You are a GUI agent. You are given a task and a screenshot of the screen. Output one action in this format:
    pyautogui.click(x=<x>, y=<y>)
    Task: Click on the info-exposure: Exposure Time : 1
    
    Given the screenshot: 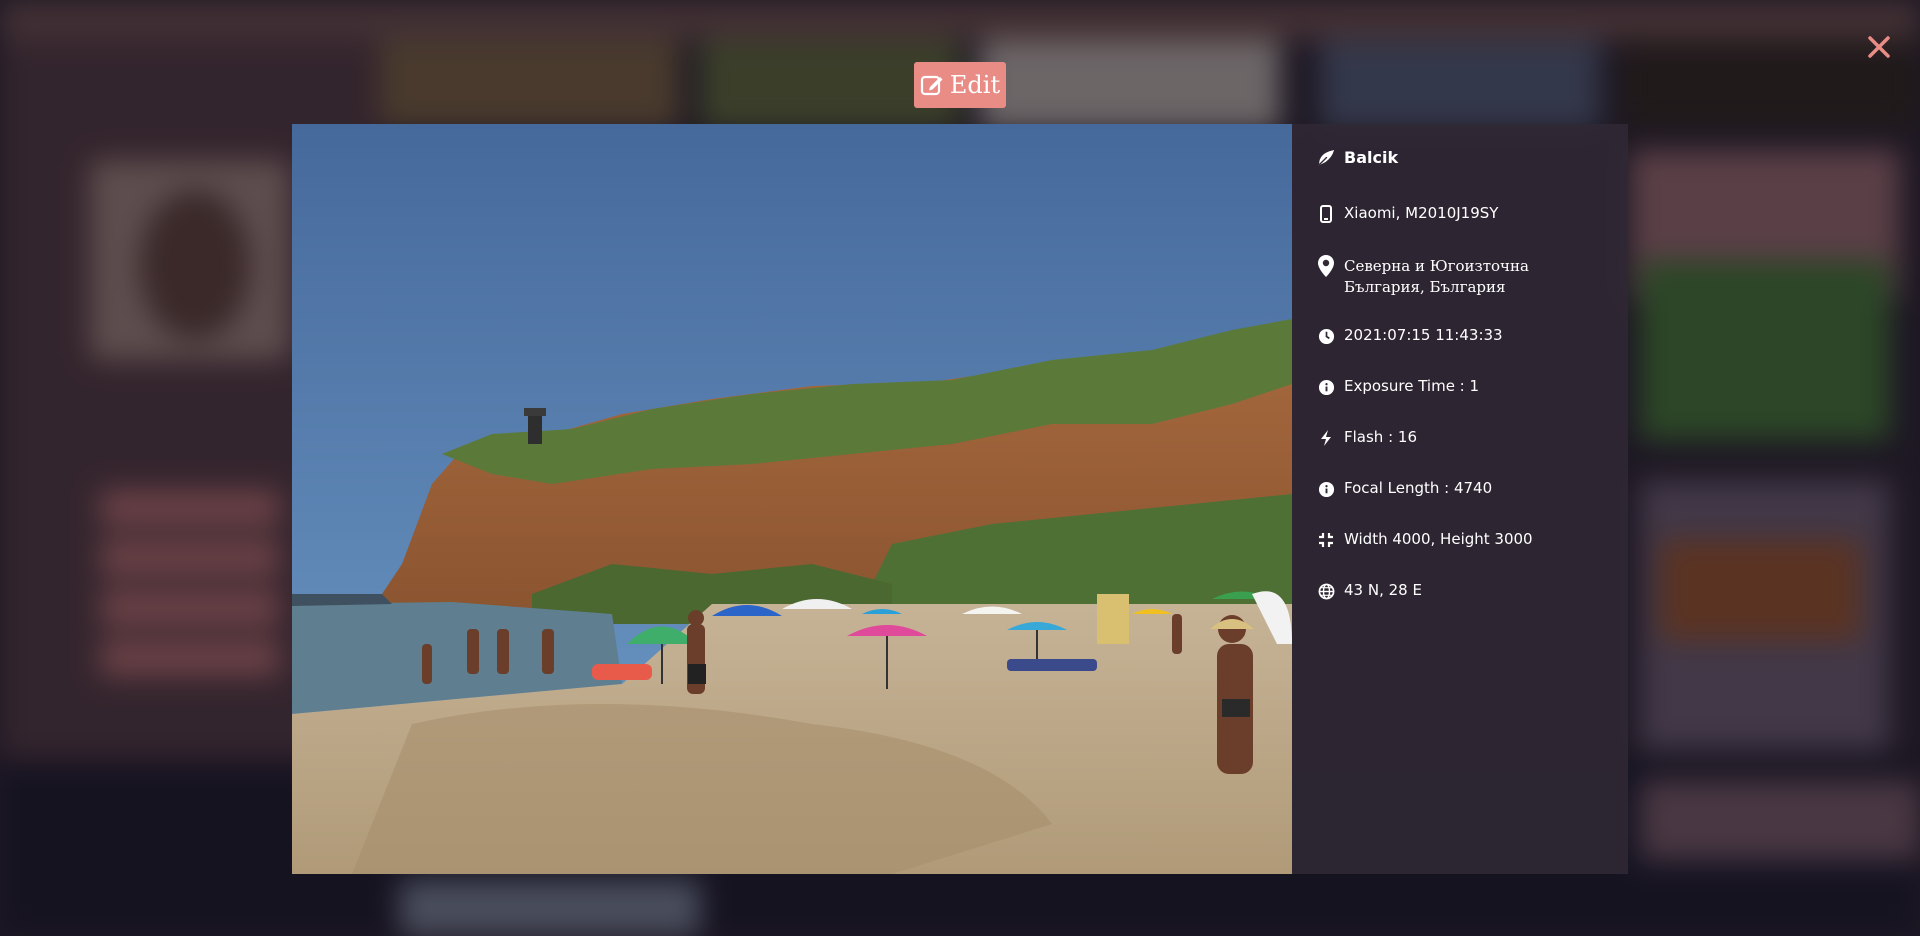 What is the action you would take?
    pyautogui.click(x=1397, y=387)
    